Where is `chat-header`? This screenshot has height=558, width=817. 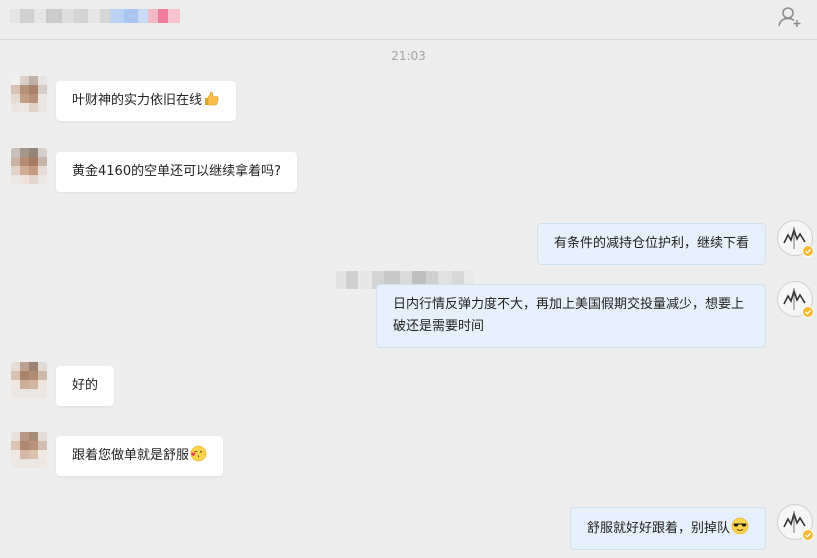 chat-header is located at coordinates (408, 20).